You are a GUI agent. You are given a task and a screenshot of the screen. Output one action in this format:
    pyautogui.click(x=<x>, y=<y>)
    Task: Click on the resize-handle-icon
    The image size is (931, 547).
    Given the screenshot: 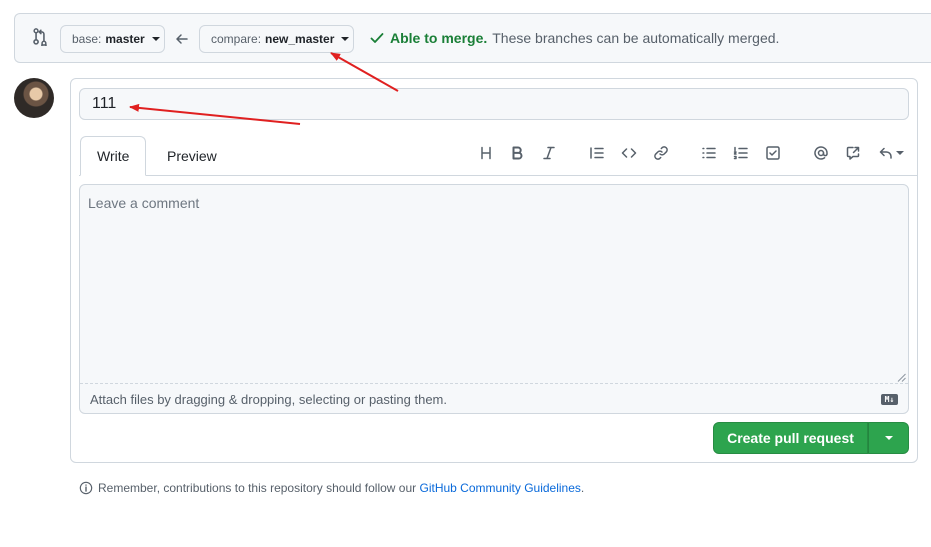 What is the action you would take?
    pyautogui.click(x=901, y=377)
    